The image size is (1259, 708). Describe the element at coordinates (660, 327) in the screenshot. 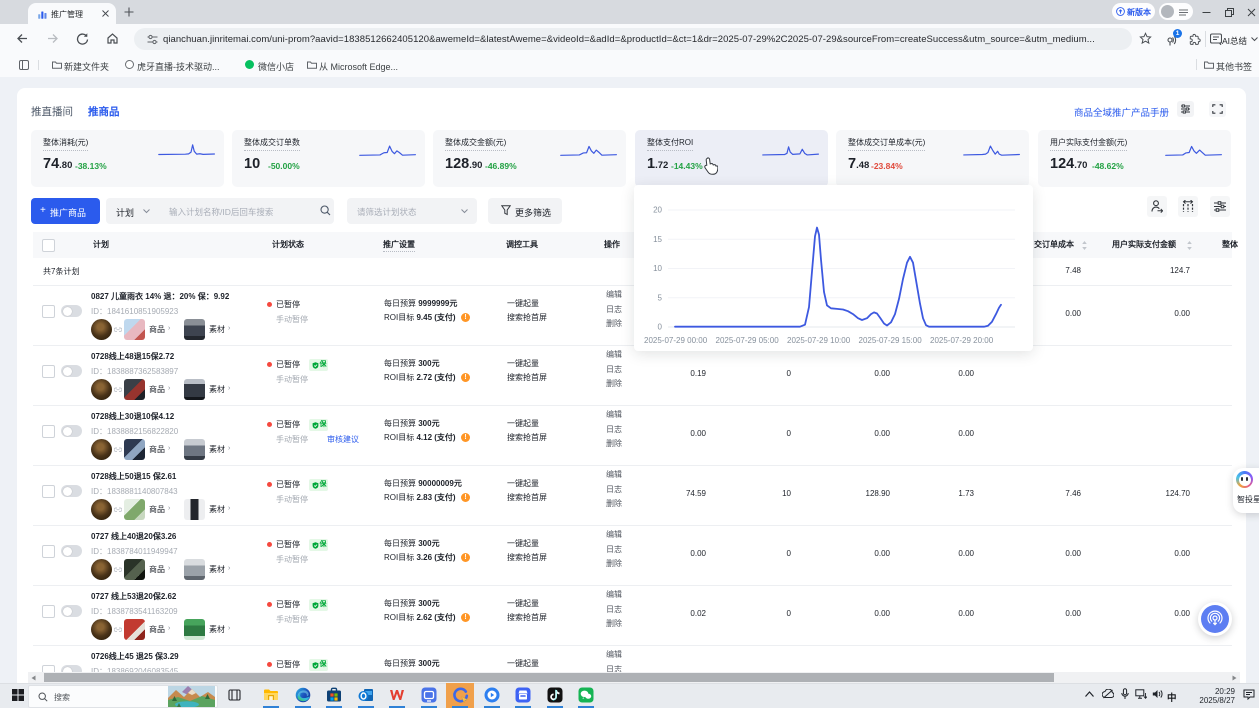

I see `svg-text: 0` at that location.